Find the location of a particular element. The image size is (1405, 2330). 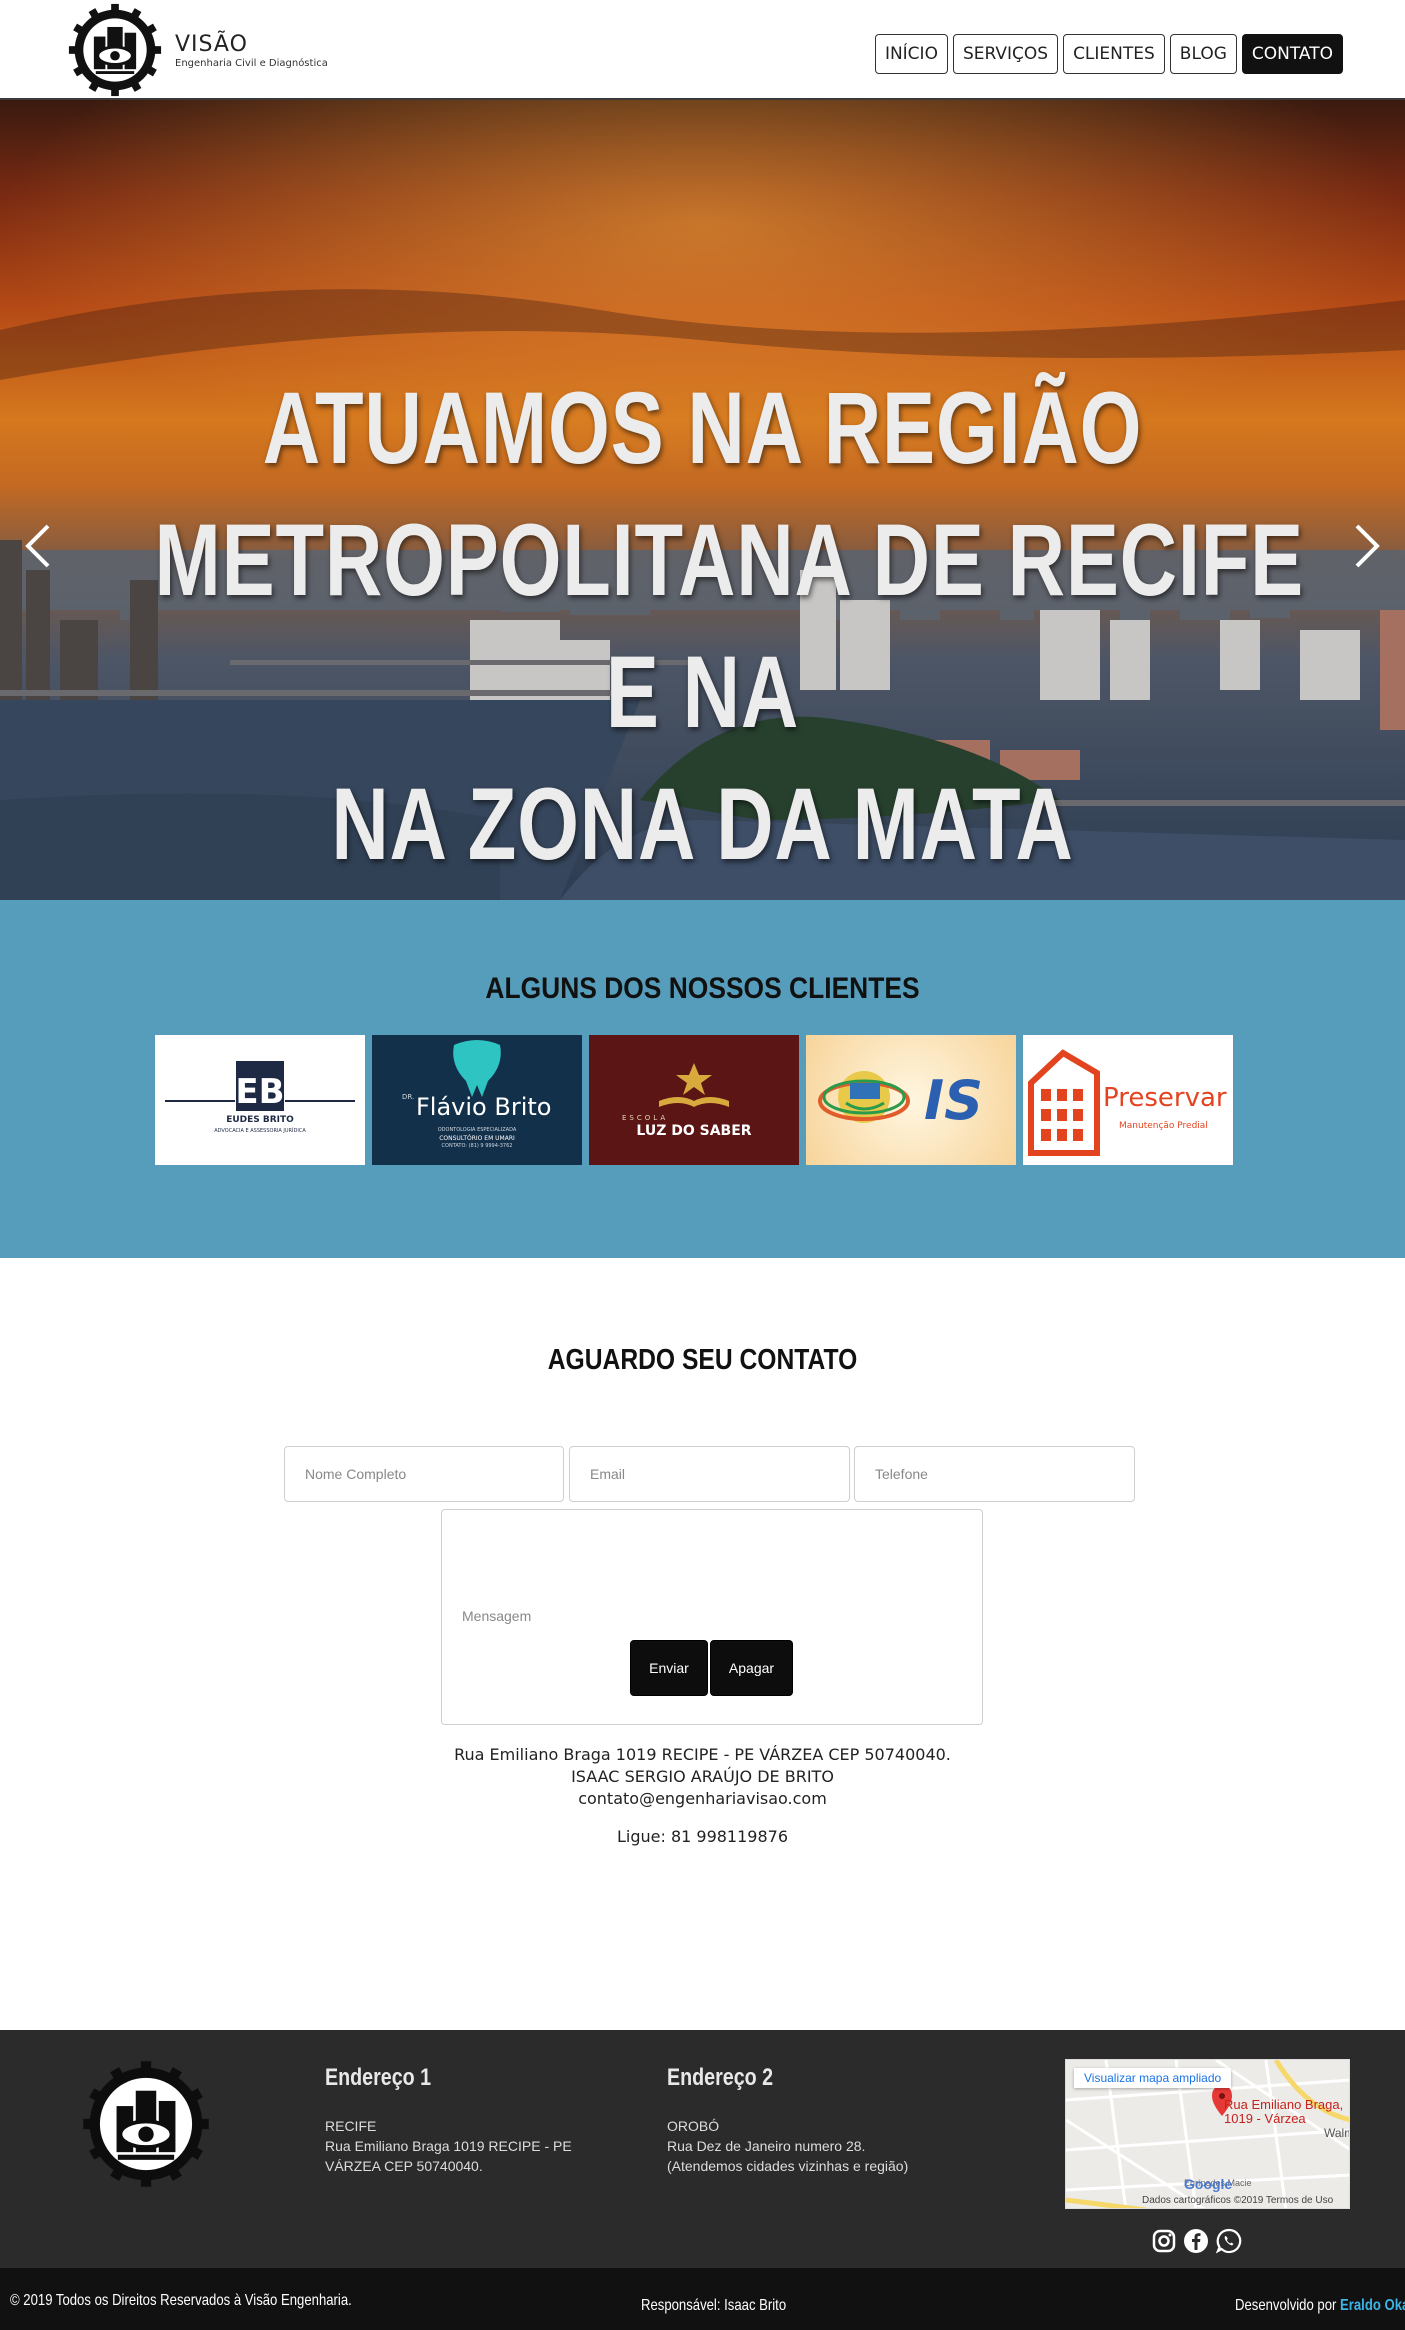

map-pin-label-line-2: 1019 - Várzea is located at coordinates (1265, 2118).